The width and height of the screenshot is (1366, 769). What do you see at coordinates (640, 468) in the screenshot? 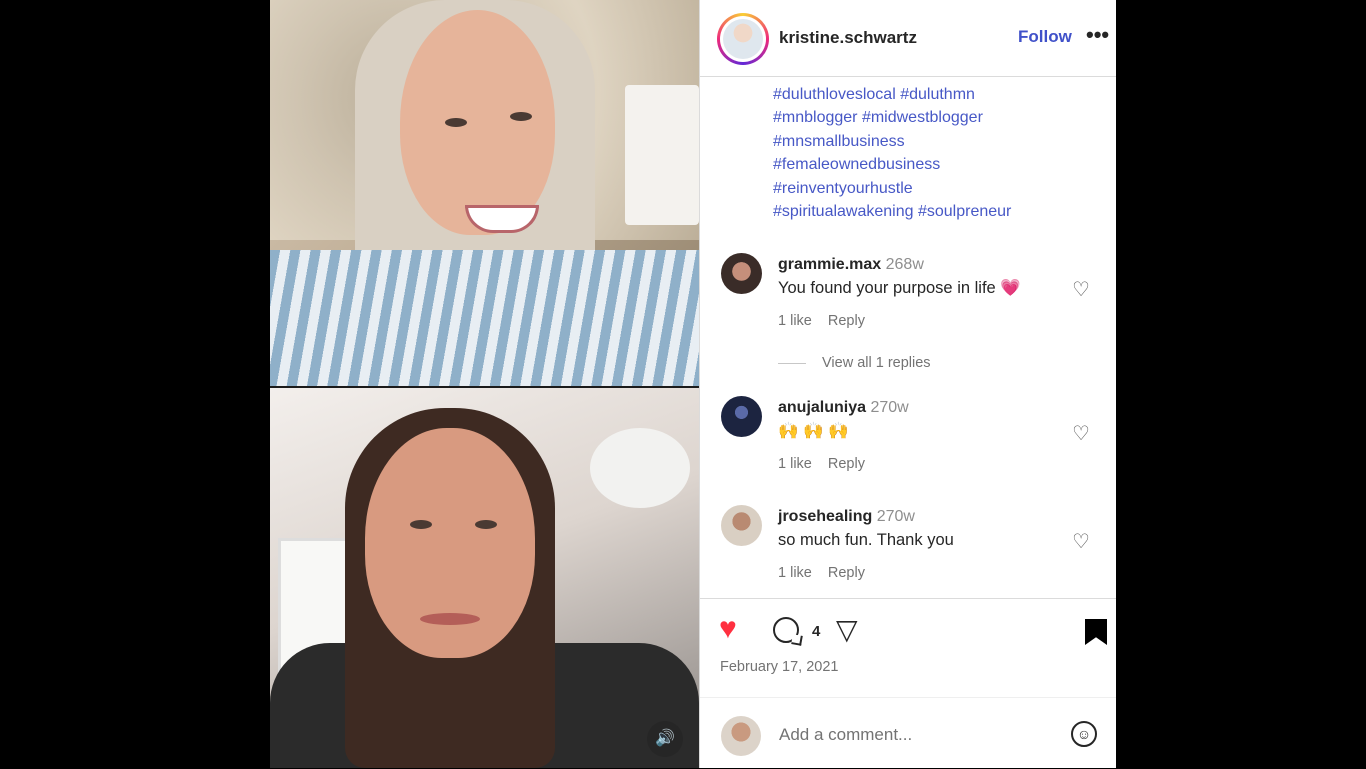
I see `floor-lamp` at bounding box center [640, 468].